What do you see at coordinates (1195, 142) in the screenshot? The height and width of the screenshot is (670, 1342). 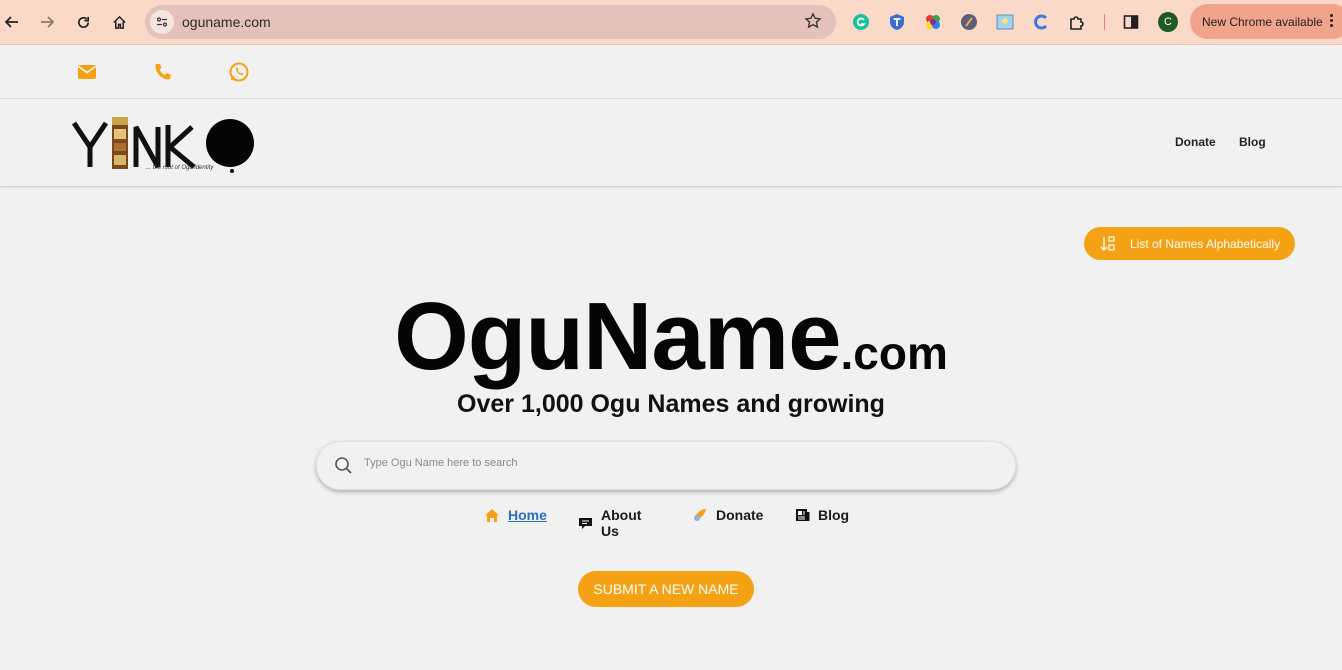 I see `header-nav-donate: Donate` at bounding box center [1195, 142].